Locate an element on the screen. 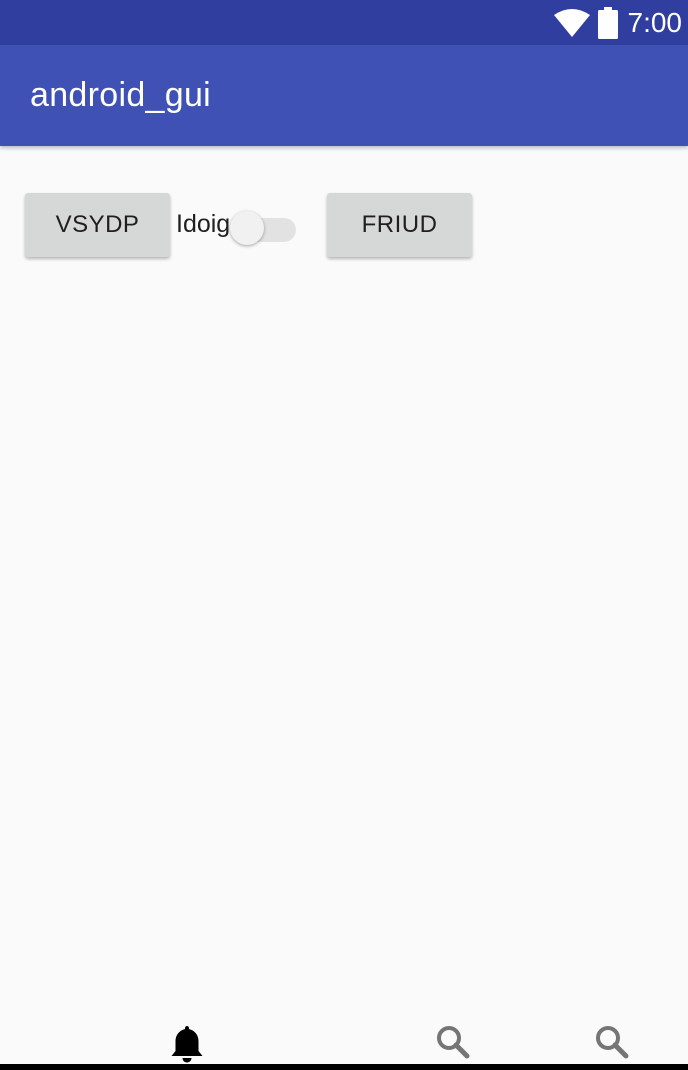 Image resolution: width=688 pixels, height=1070 pixels. switch-label: Idoig is located at coordinates (203, 224).